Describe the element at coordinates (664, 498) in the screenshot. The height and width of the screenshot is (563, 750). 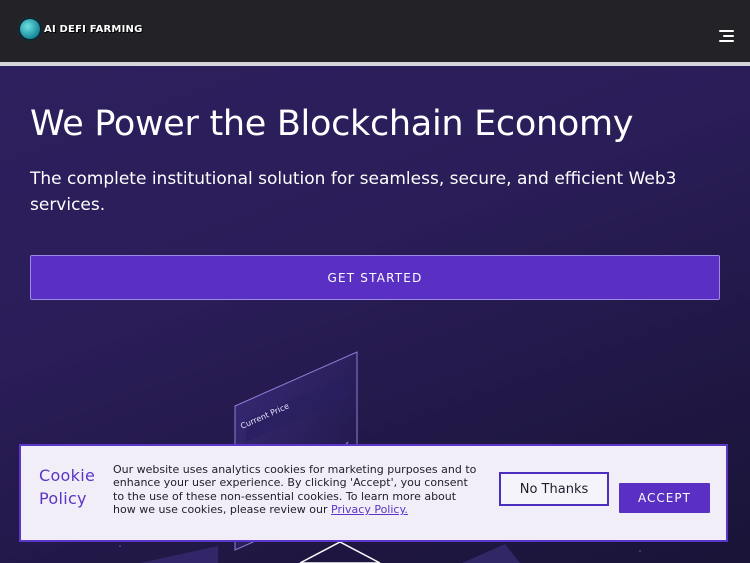
I see `accept-button: ACCEPT` at that location.